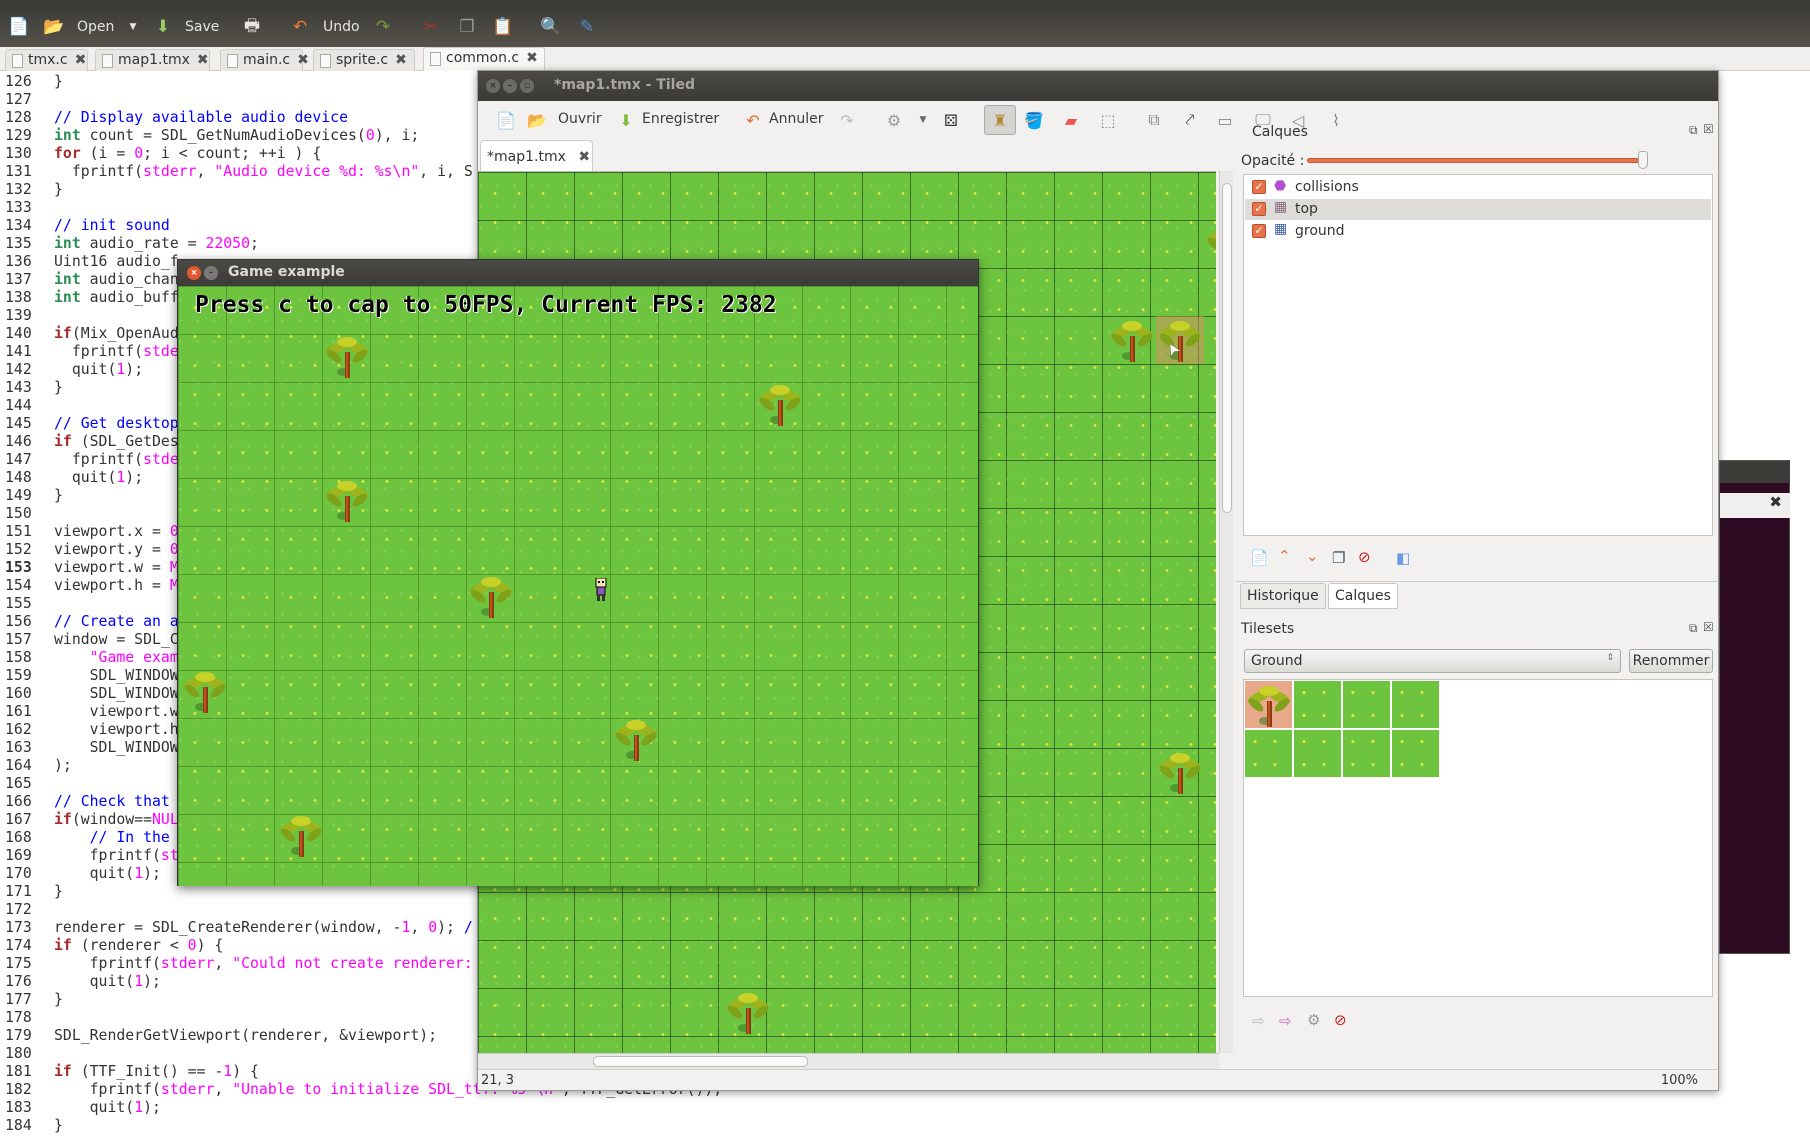  Describe the element at coordinates (202, 27) in the screenshot. I see `save-button: Save` at that location.